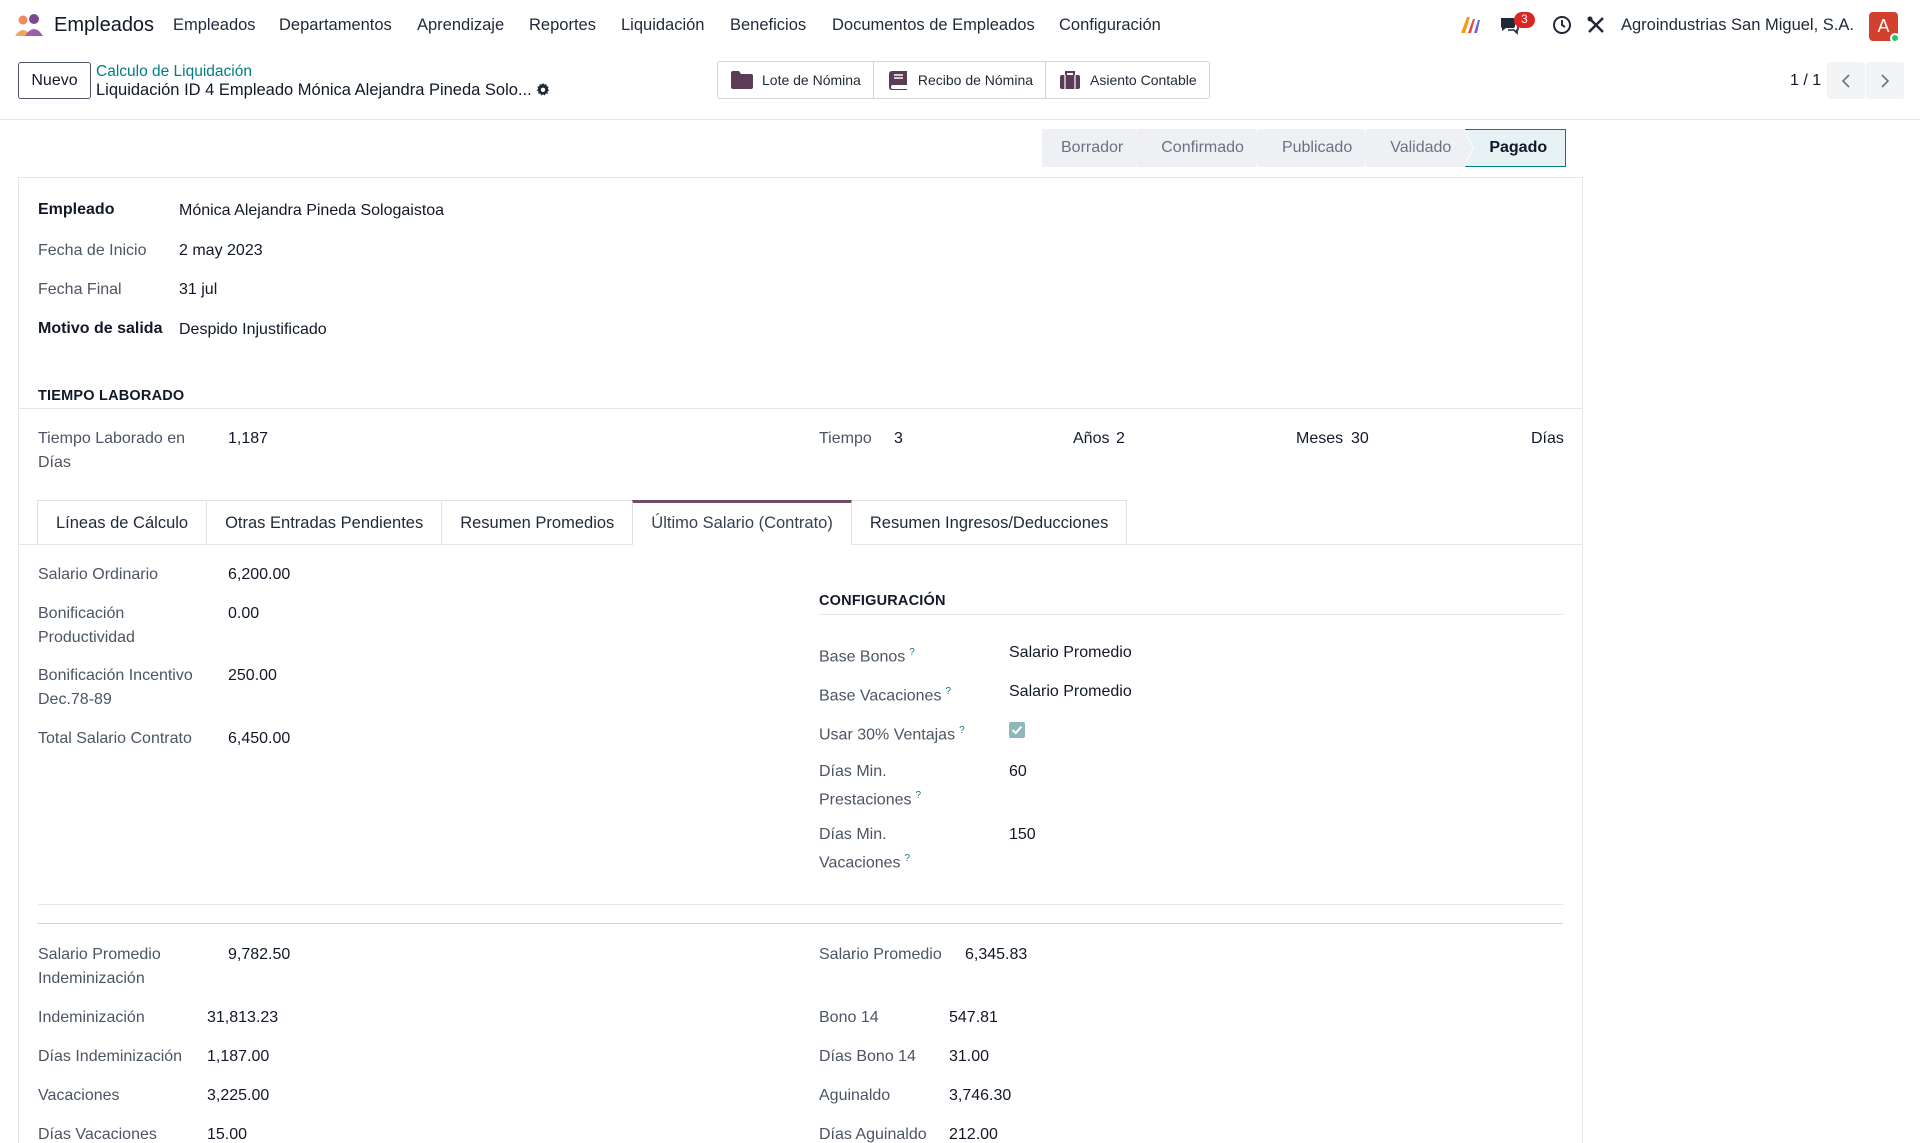 The height and width of the screenshot is (1143, 1920). I want to click on pager-value: 1 / 1, so click(1805, 81).